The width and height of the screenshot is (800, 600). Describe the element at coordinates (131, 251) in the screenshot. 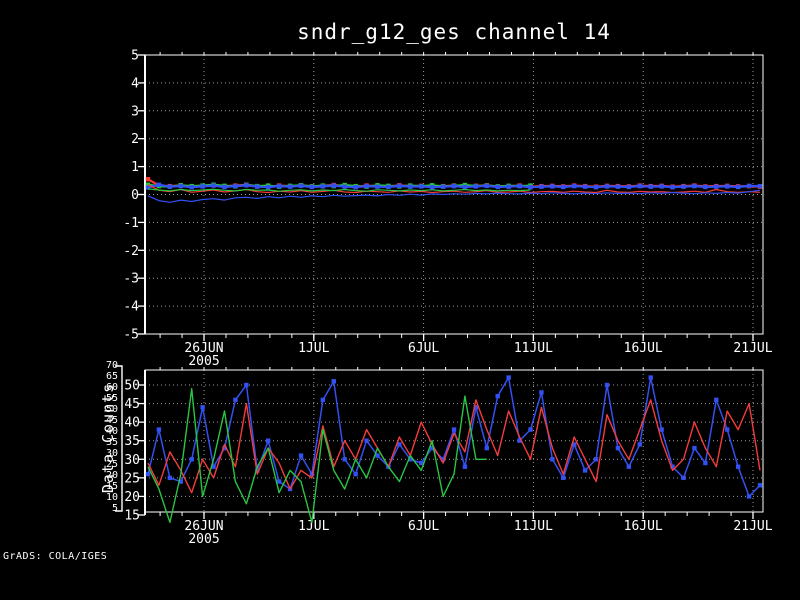

I see `y-tick-label: -2` at that location.